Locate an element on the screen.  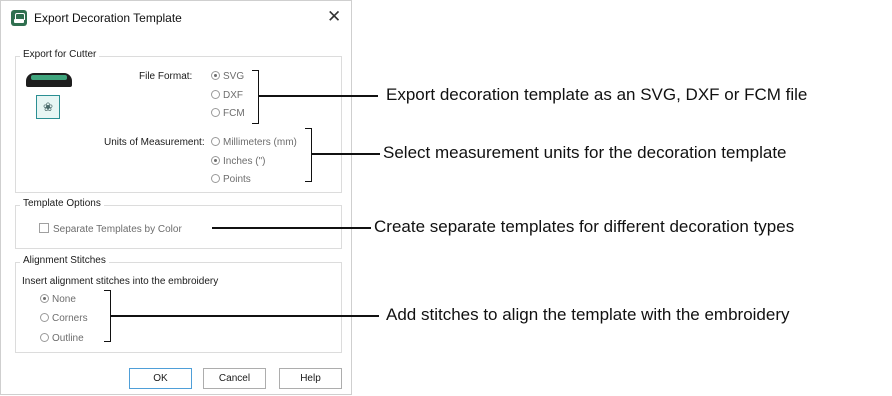
checkbox-icon is located at coordinates (44, 228).